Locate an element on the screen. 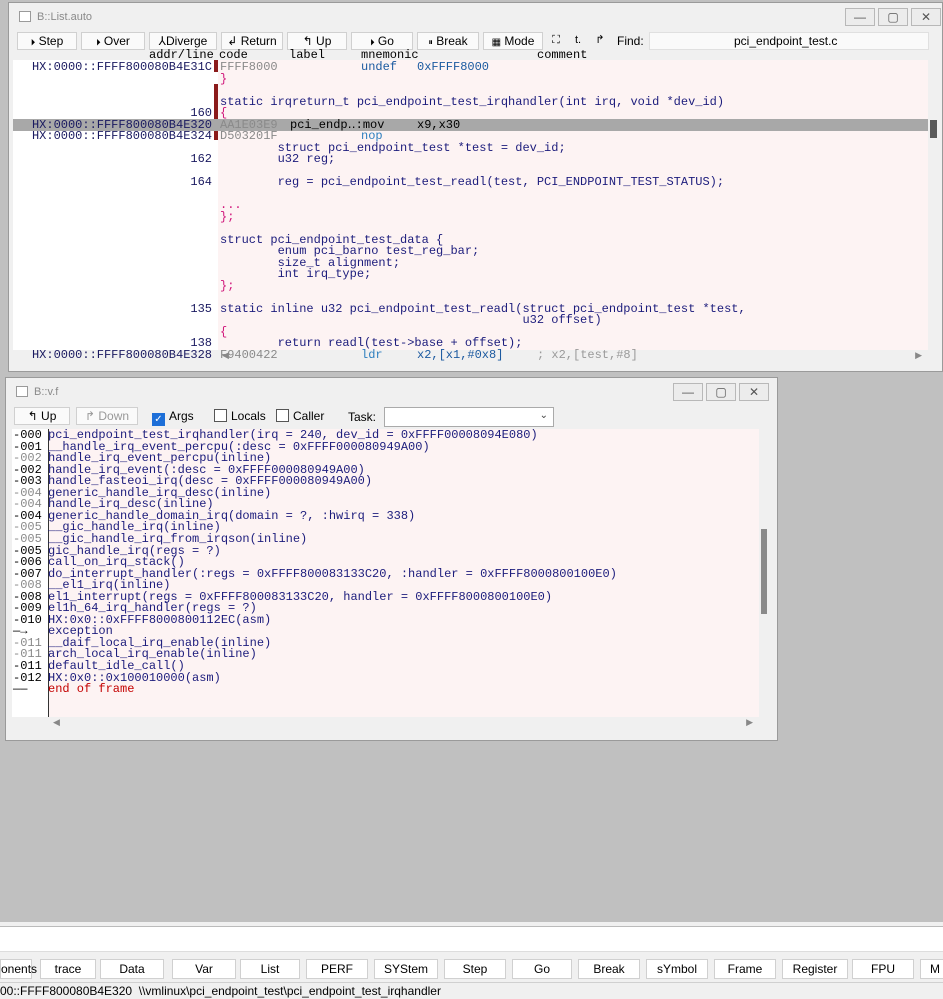 This screenshot has width=943, height=999. step-over-icon: ⏵ is located at coordinates (98, 42).